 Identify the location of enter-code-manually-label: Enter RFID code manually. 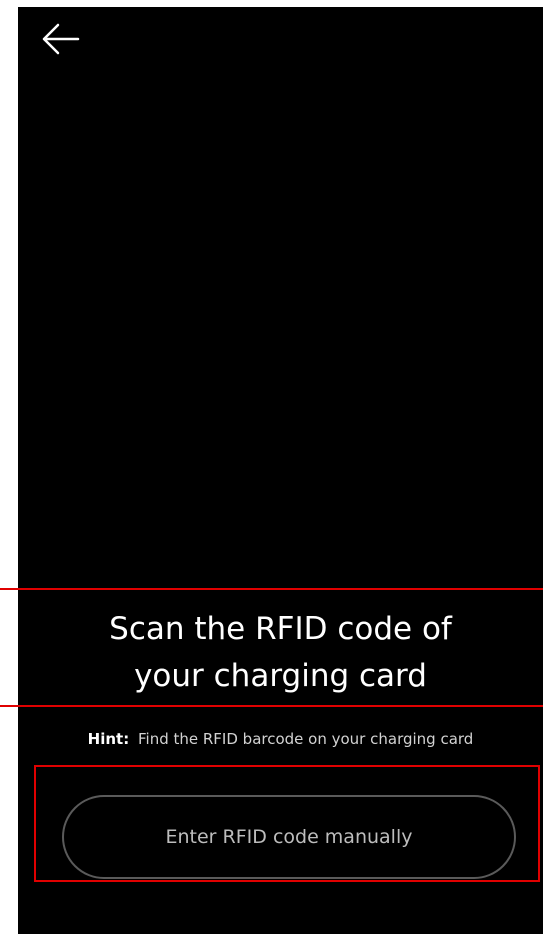
(289, 837).